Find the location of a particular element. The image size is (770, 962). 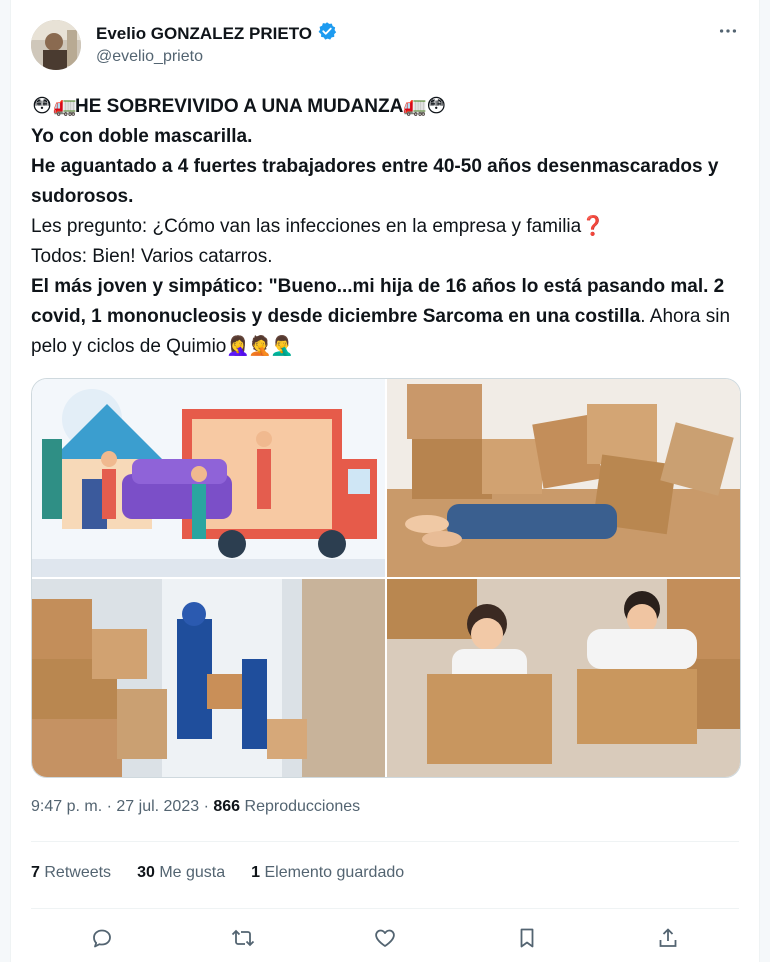

tweet-line-2: Yo con doble mascarilla. is located at coordinates (142, 136).